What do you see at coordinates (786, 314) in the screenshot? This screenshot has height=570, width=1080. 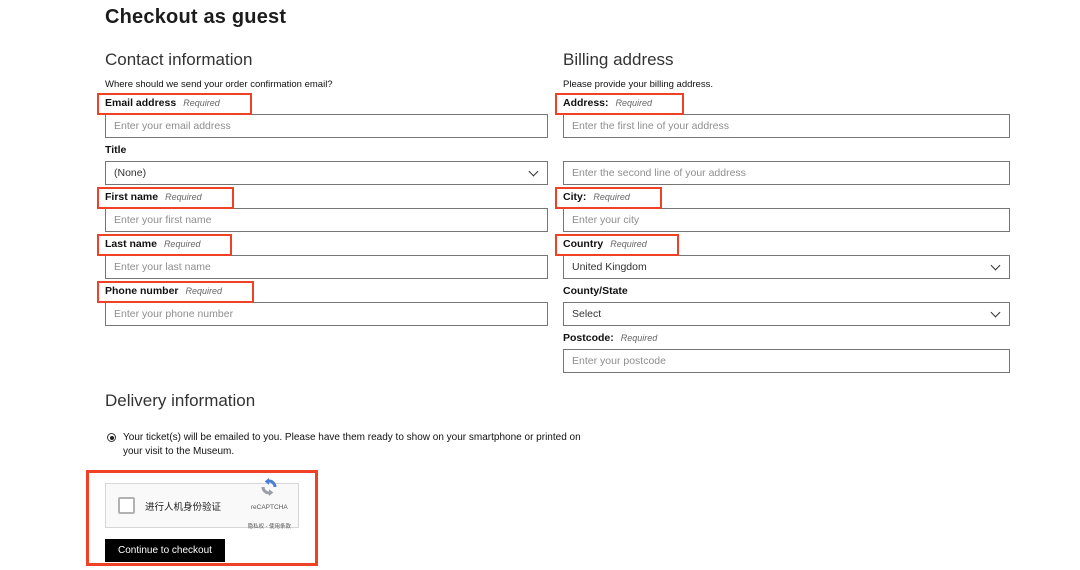 I see `county-state-select: Select` at bounding box center [786, 314].